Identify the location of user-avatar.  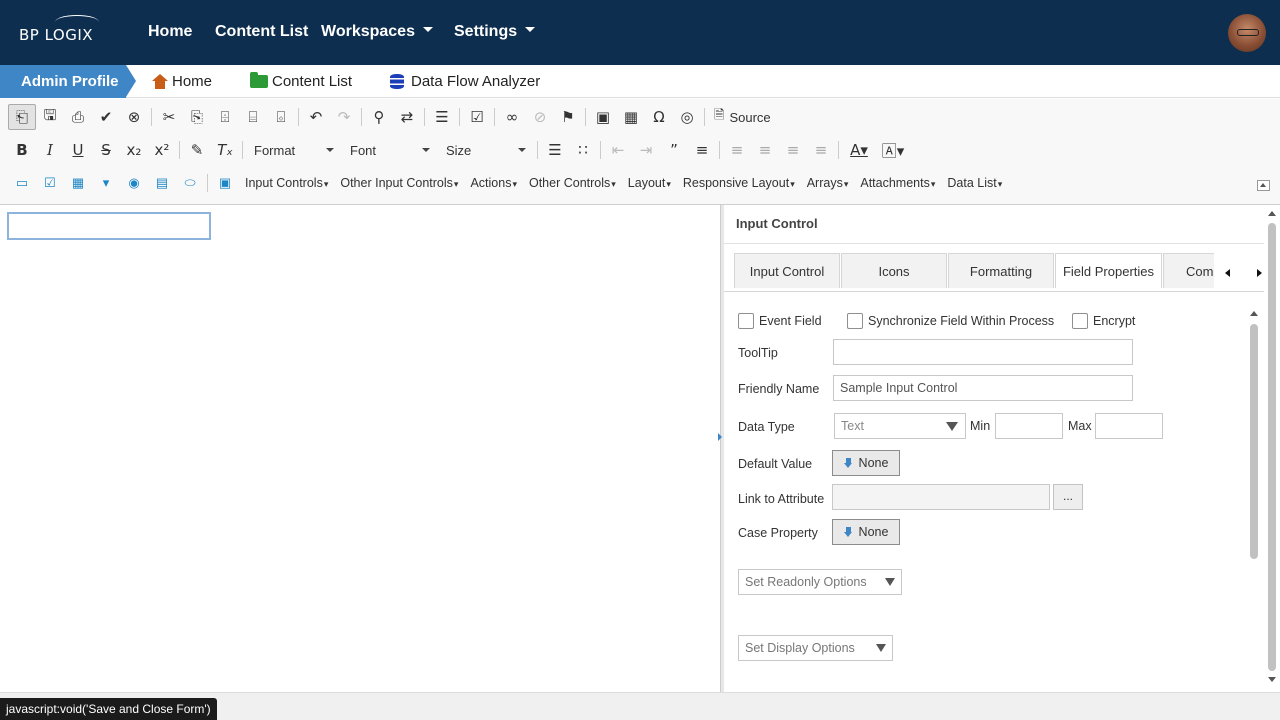
(1247, 33).